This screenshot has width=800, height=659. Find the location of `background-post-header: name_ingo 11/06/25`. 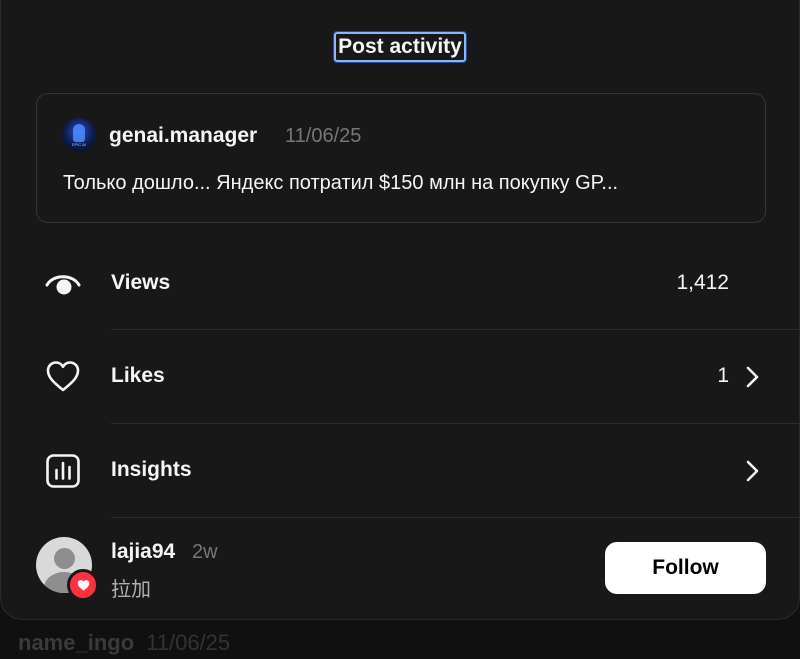

background-post-header: name_ingo 11/06/25 is located at coordinates (124, 643).